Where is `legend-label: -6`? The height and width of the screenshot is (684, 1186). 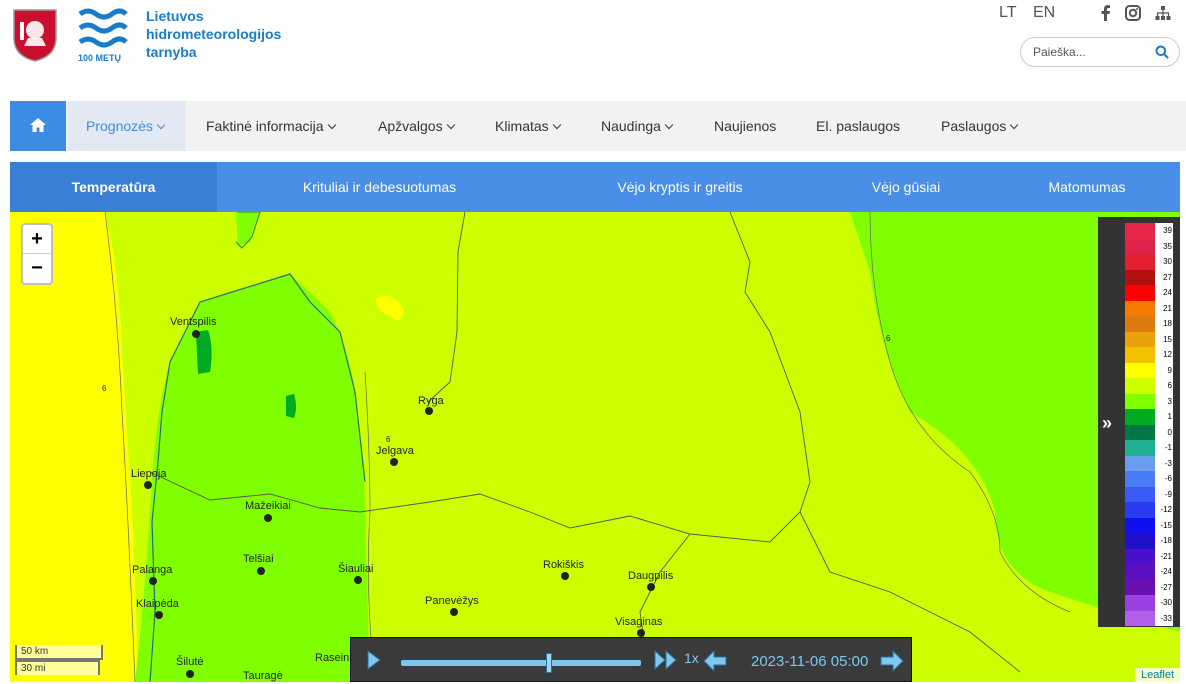
legend-label: -6 is located at coordinates (1164, 479).